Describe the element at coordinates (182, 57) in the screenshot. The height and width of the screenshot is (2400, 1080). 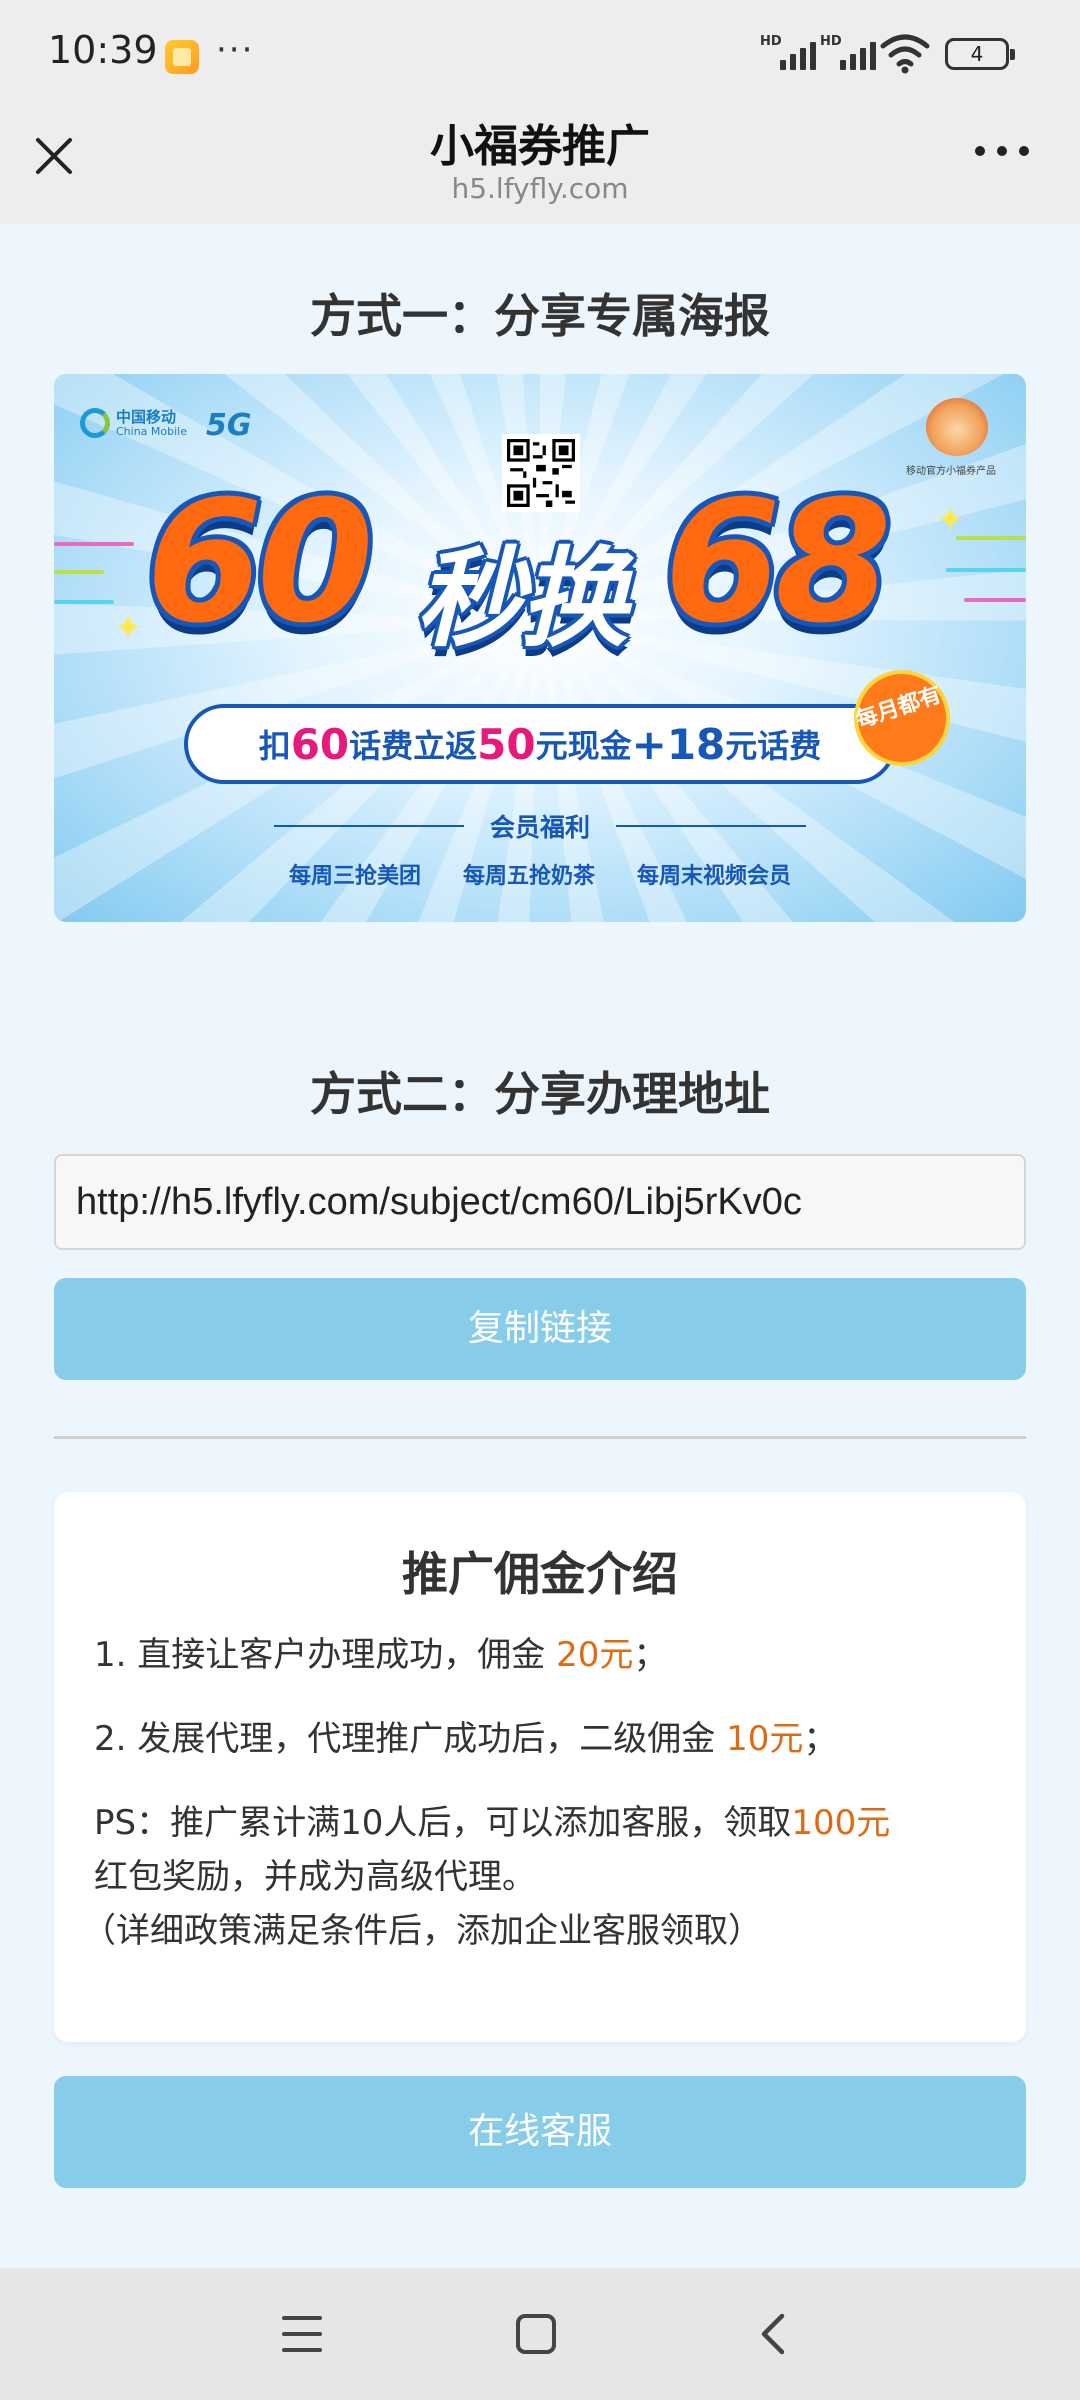
I see `notification-app-icon` at that location.